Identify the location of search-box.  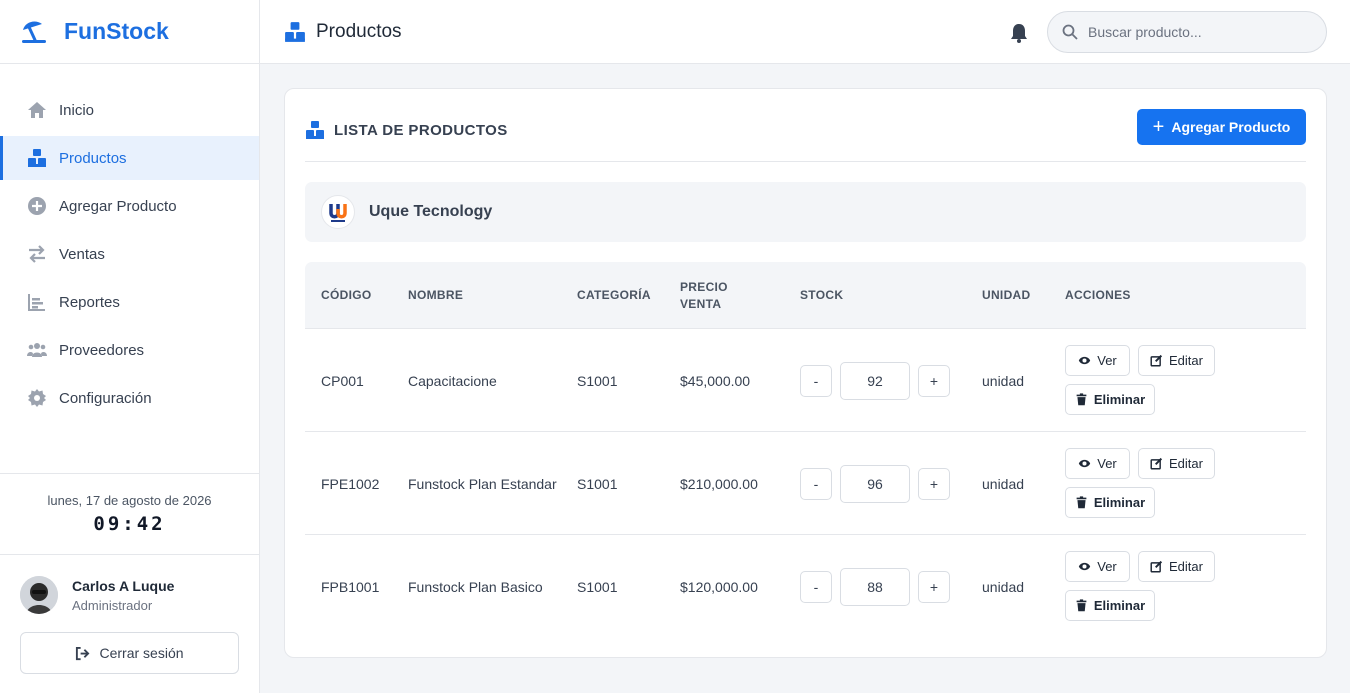
(1187, 32).